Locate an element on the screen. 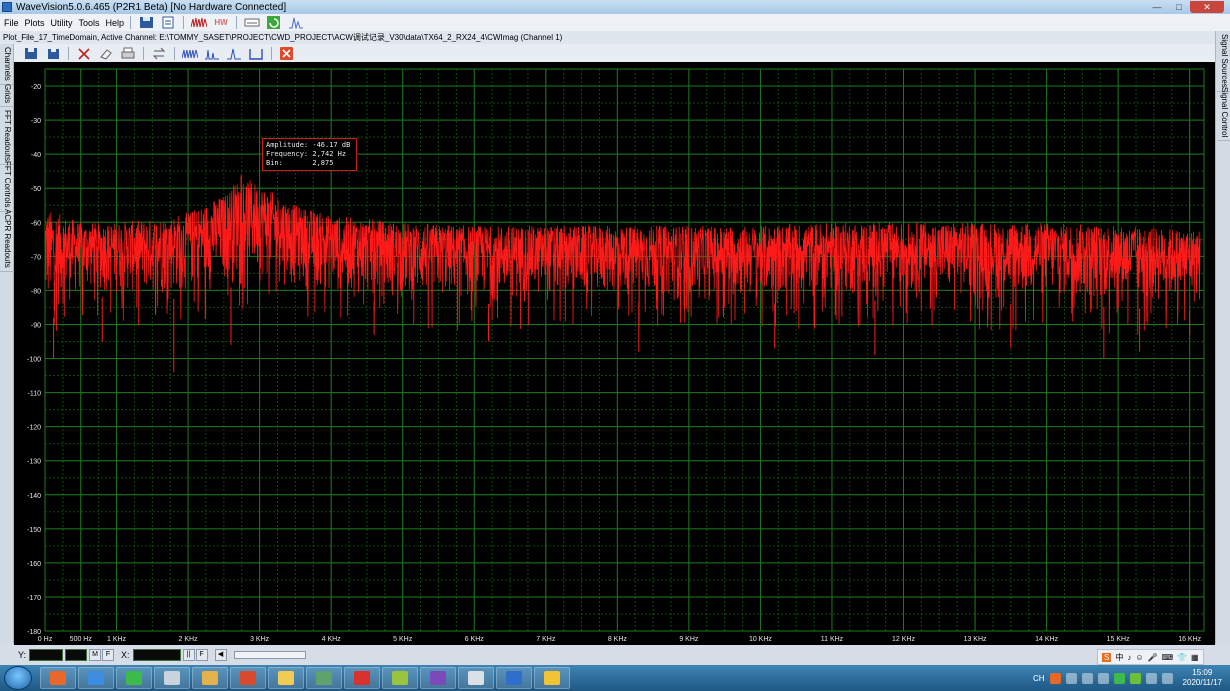 The width and height of the screenshot is (1230, 691). tray-volume-icon is located at coordinates (1167, 678).